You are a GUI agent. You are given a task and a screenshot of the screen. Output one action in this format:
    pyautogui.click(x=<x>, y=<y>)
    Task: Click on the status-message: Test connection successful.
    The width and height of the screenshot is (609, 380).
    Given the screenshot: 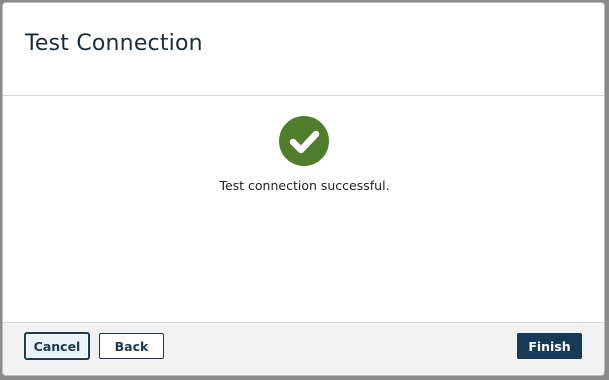 What is the action you would take?
    pyautogui.click(x=304, y=185)
    